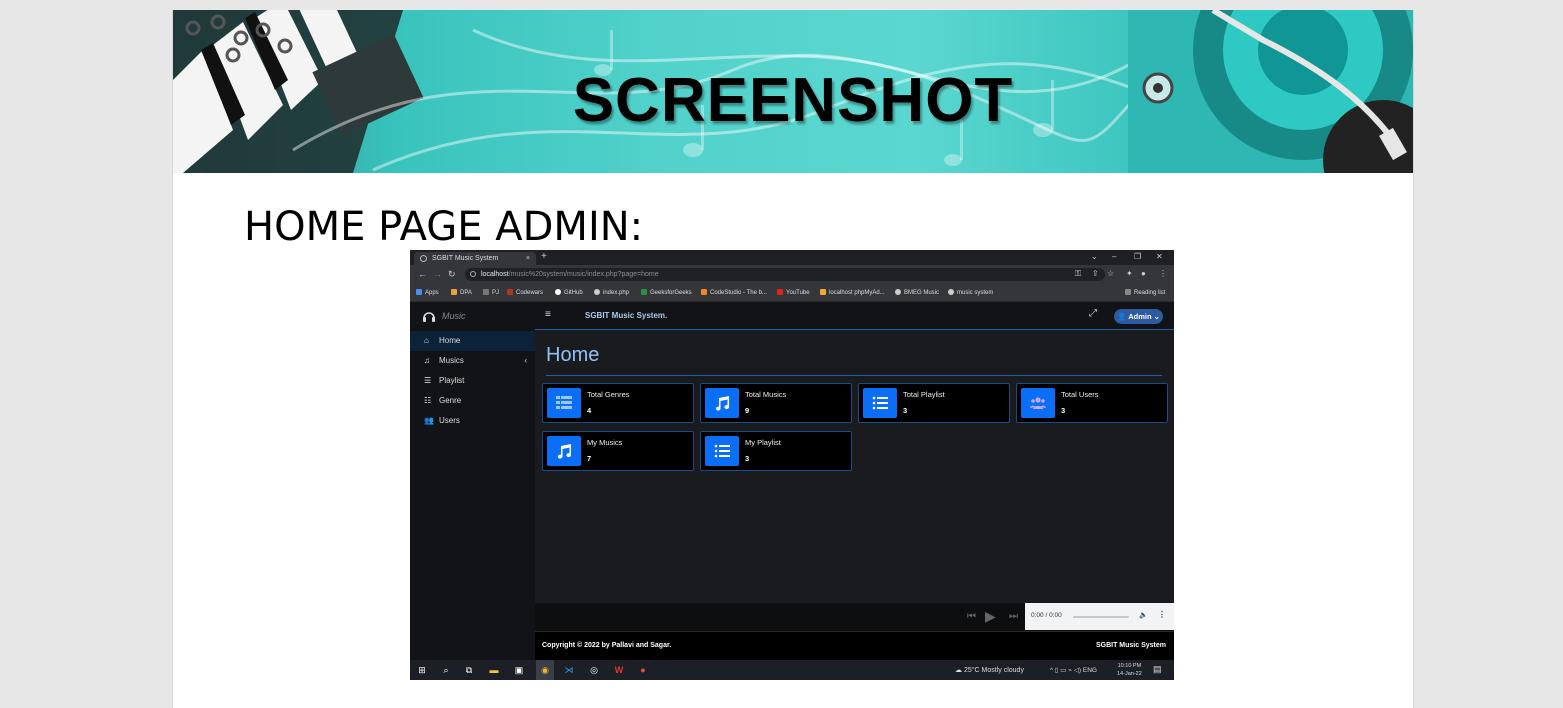 Image resolution: width=1563 pixels, height=708 pixels. What do you see at coordinates (495, 274) in the screenshot?
I see `url-host: localhost` at bounding box center [495, 274].